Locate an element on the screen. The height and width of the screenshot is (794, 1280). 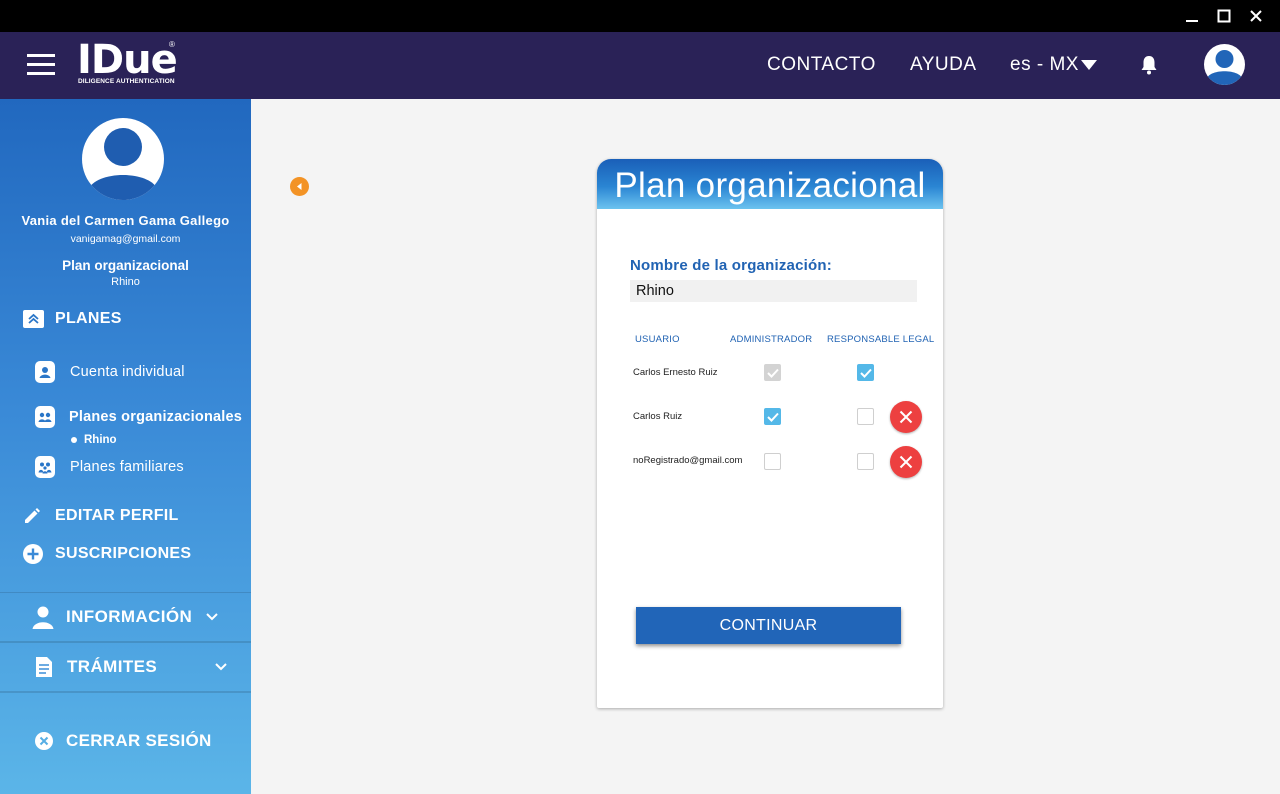
sidebar-item-label: Planes familiares is located at coordinates (127, 467).